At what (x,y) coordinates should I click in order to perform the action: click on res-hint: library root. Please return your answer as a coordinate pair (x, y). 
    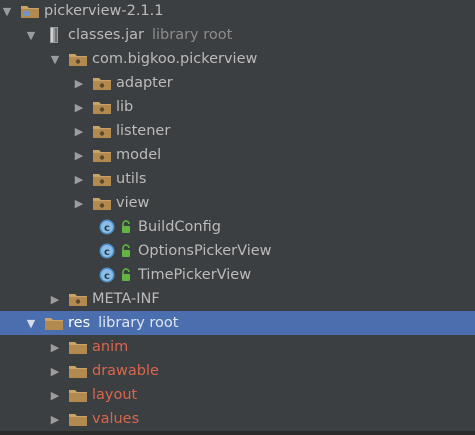
    Looking at the image, I should click on (138, 323).